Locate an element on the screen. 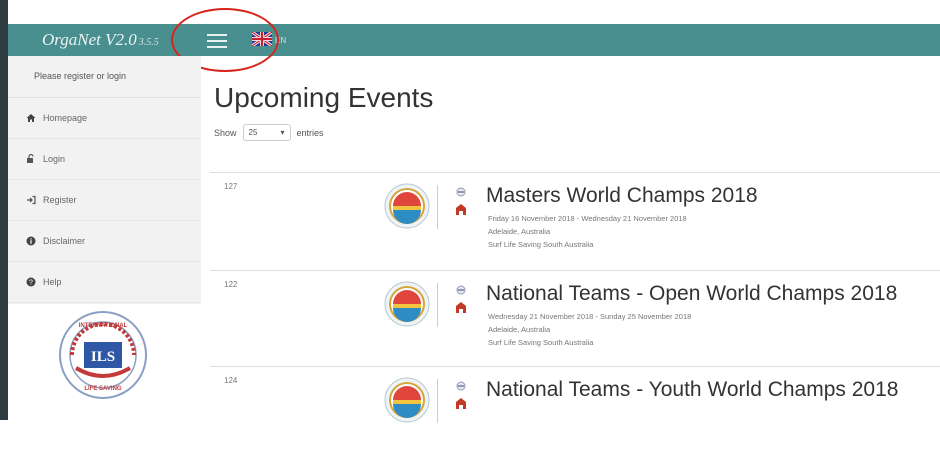 This screenshot has width=940, height=451. event-title: Masters World Champs 2018 is located at coordinates (622, 196).